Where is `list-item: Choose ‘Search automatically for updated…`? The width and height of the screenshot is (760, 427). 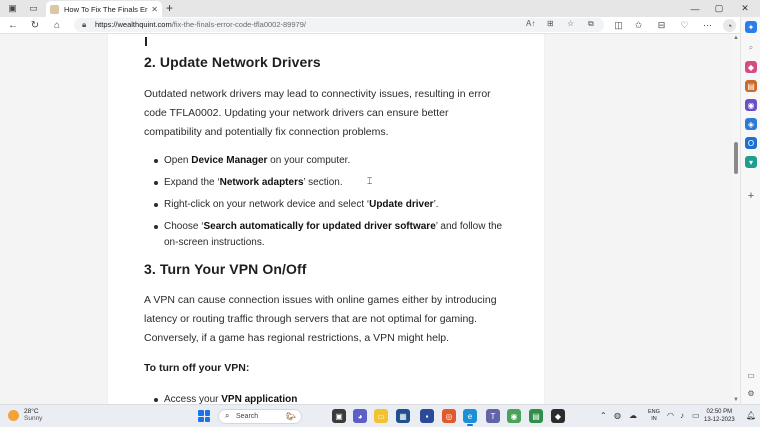
list-item: Choose ‘Search automatically for updated… is located at coordinates (331, 235).